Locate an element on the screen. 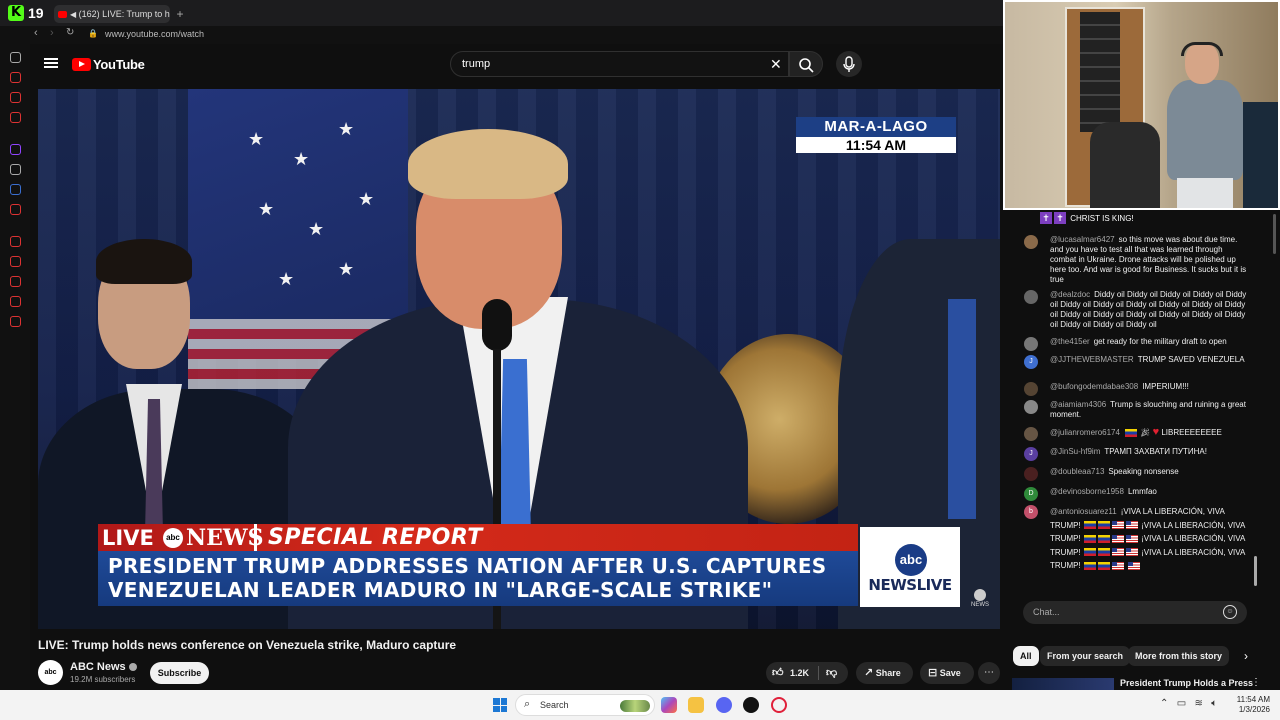 This screenshot has width=1280, height=720. windows-start-icon is located at coordinates (500, 705).